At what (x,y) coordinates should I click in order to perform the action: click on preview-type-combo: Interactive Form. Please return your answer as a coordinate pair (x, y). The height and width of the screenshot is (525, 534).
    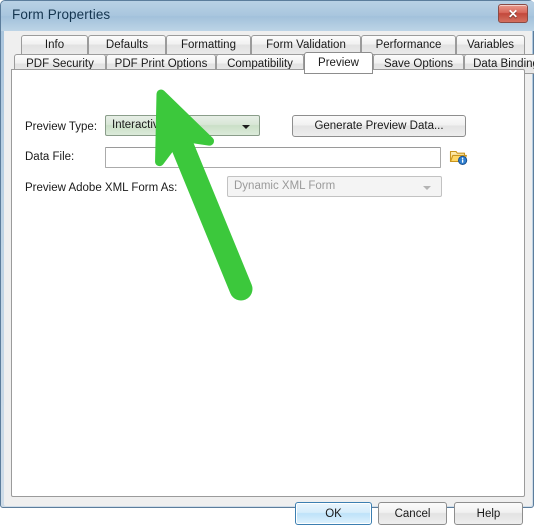
    Looking at the image, I should click on (182, 125).